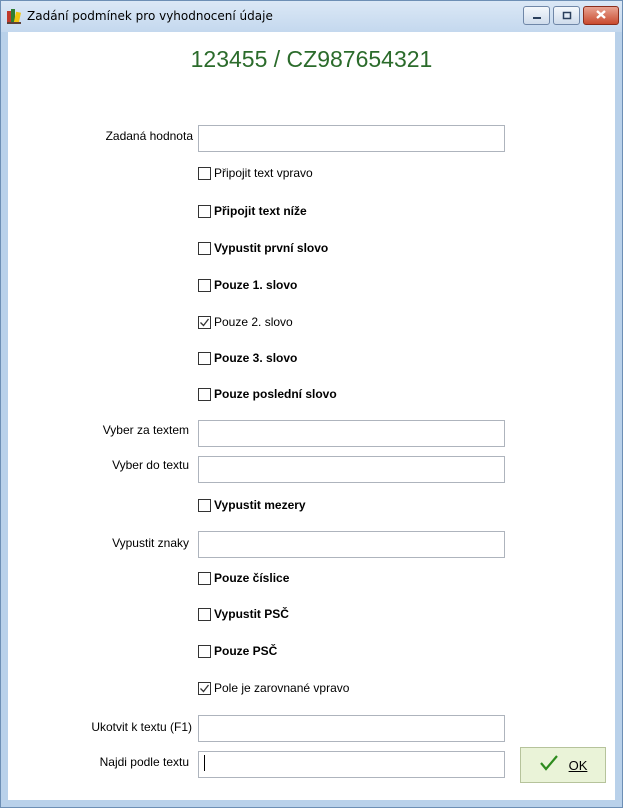 The image size is (623, 808). I want to click on checkbox-label: Pouze 2. slovo, so click(253, 322).